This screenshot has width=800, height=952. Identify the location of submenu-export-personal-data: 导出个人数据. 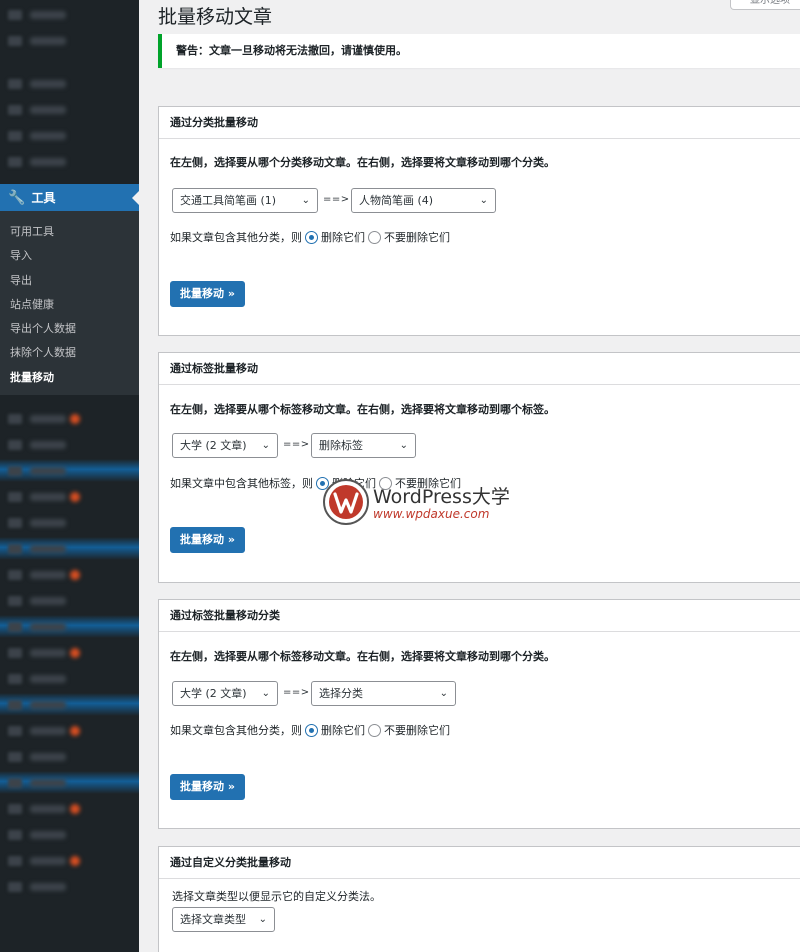
(69, 329).